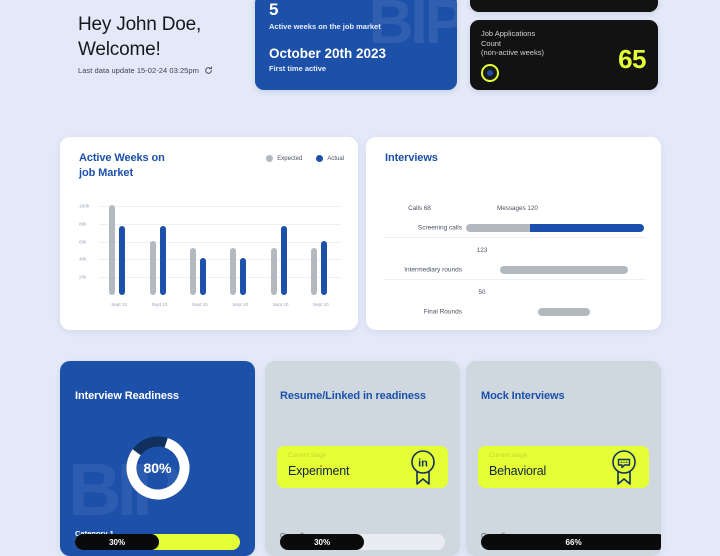  Describe the element at coordinates (419, 208) in the screenshot. I see `interview-bar-caption: Calls 68` at that location.